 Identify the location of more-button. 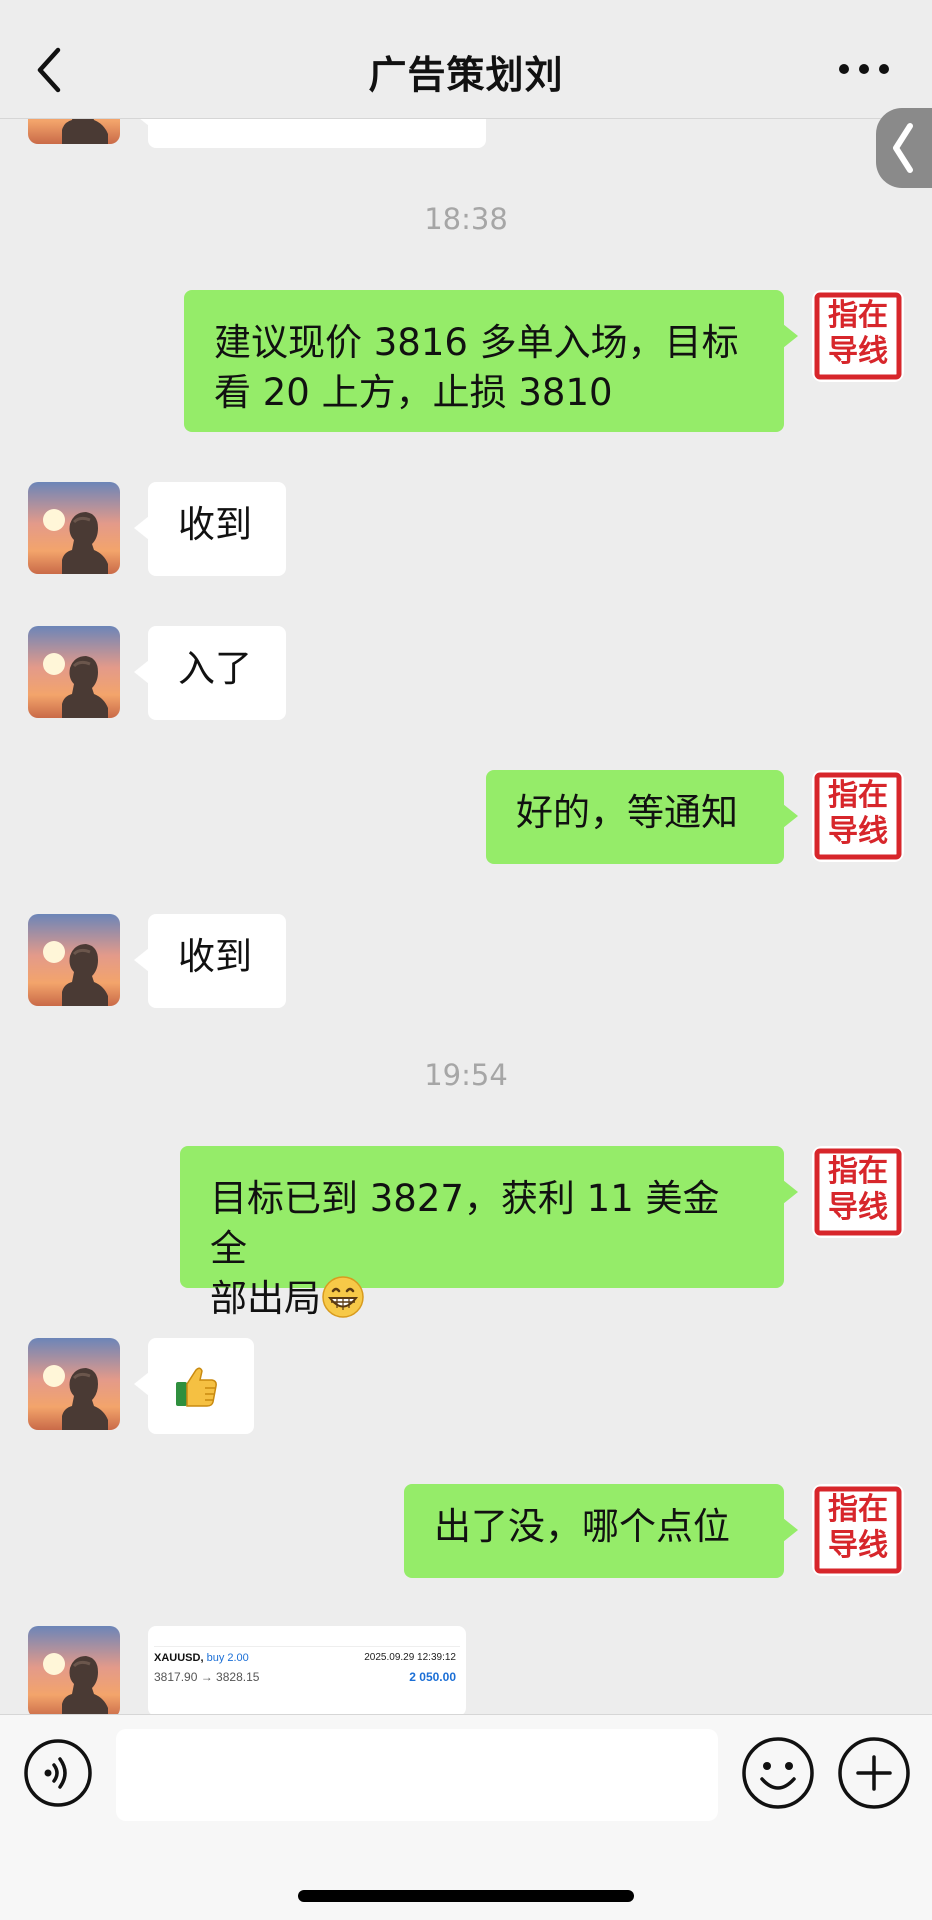
(864, 69).